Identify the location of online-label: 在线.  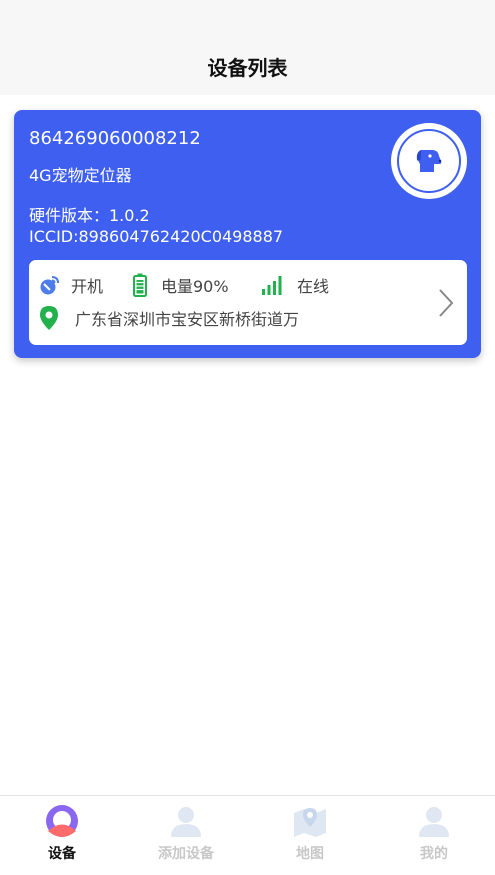
(313, 286).